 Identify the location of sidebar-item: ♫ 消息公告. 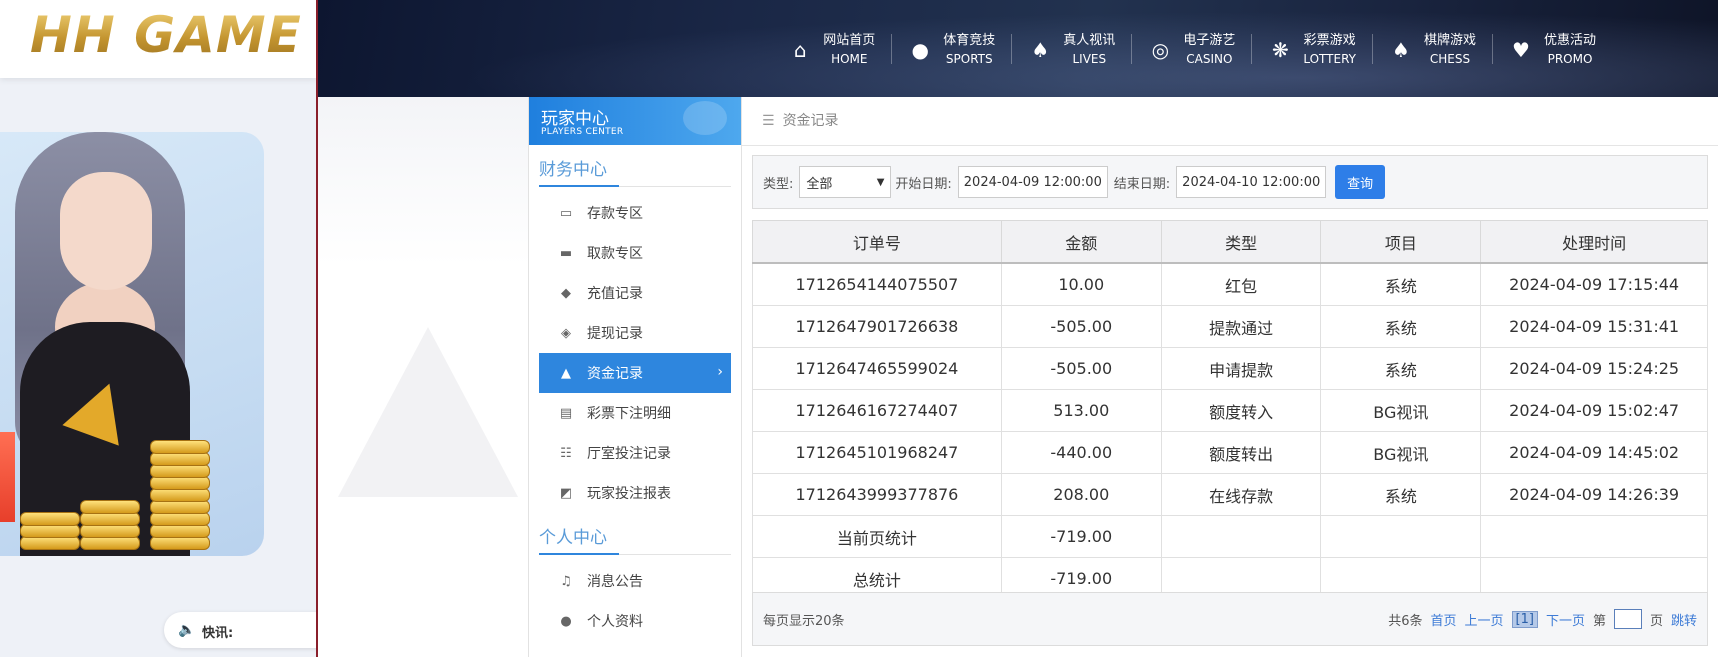
(635, 581).